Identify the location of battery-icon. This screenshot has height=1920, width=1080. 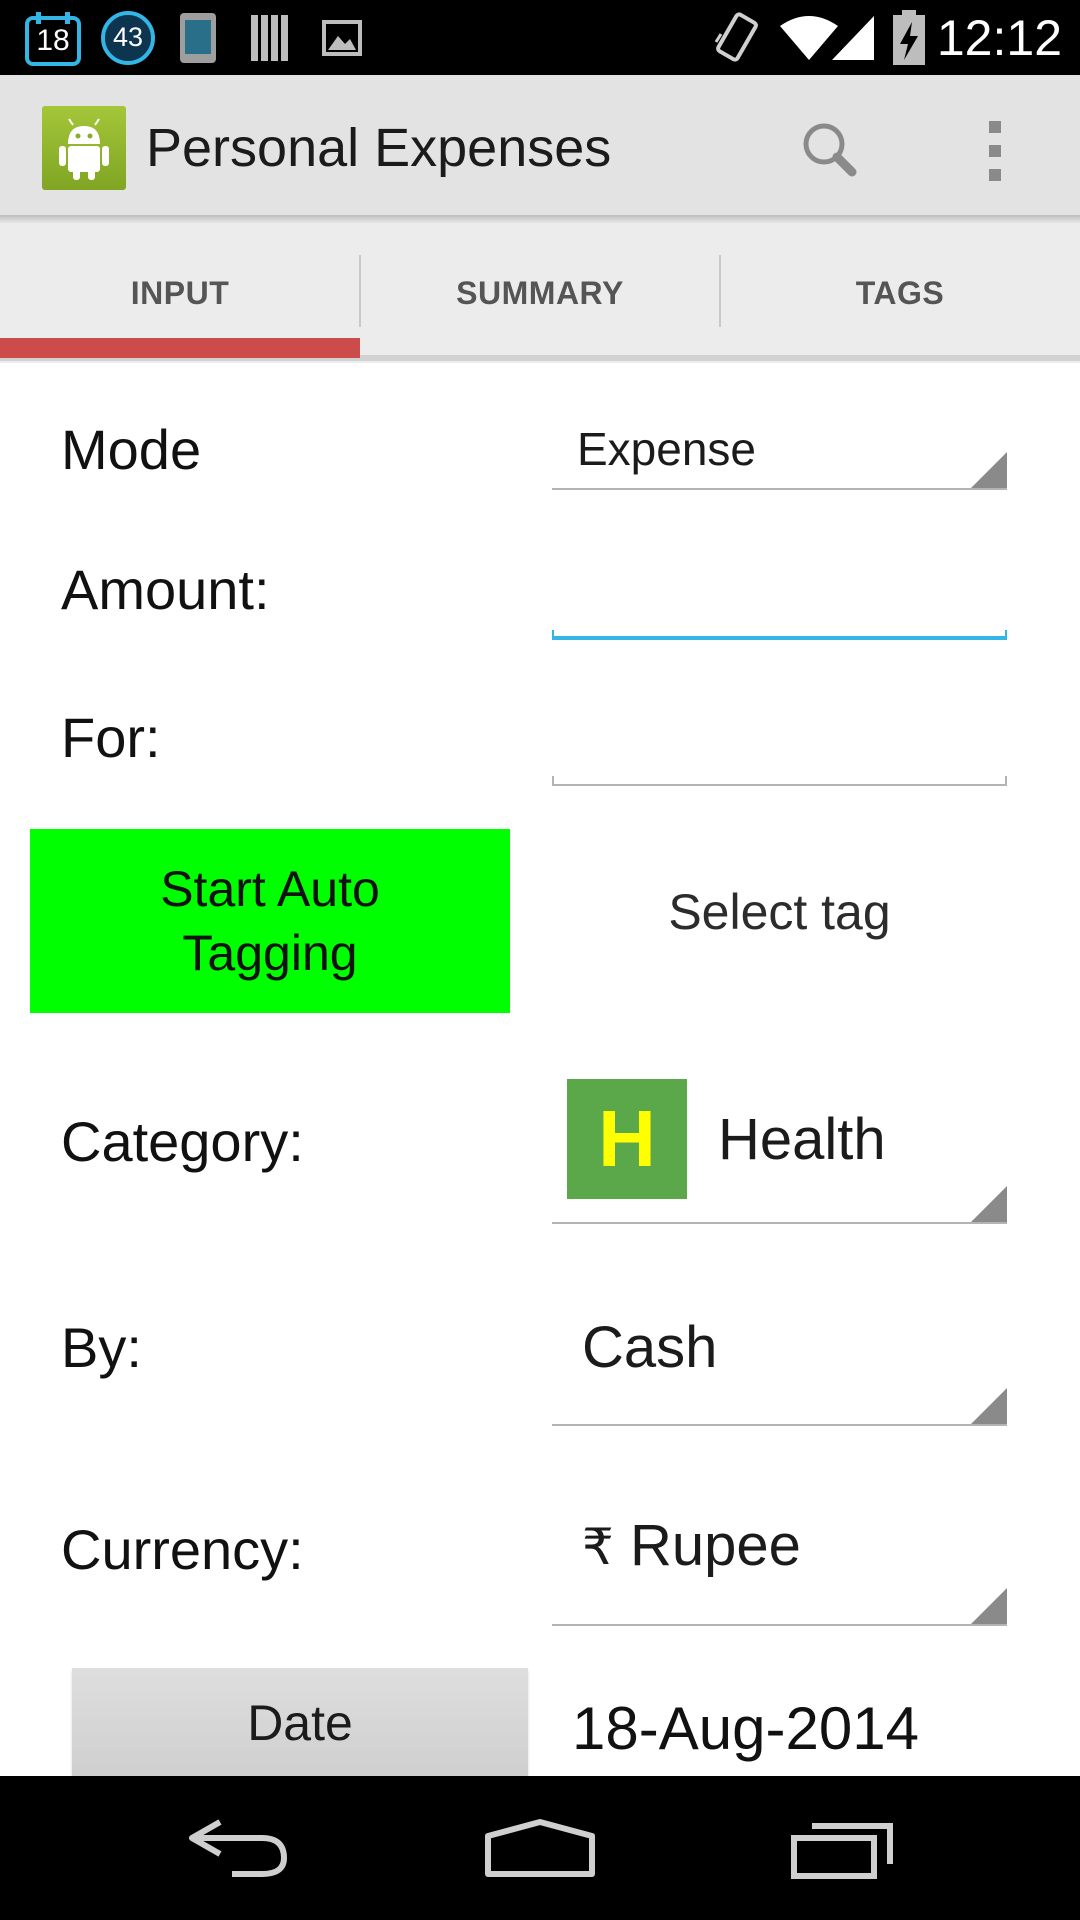
(909, 38).